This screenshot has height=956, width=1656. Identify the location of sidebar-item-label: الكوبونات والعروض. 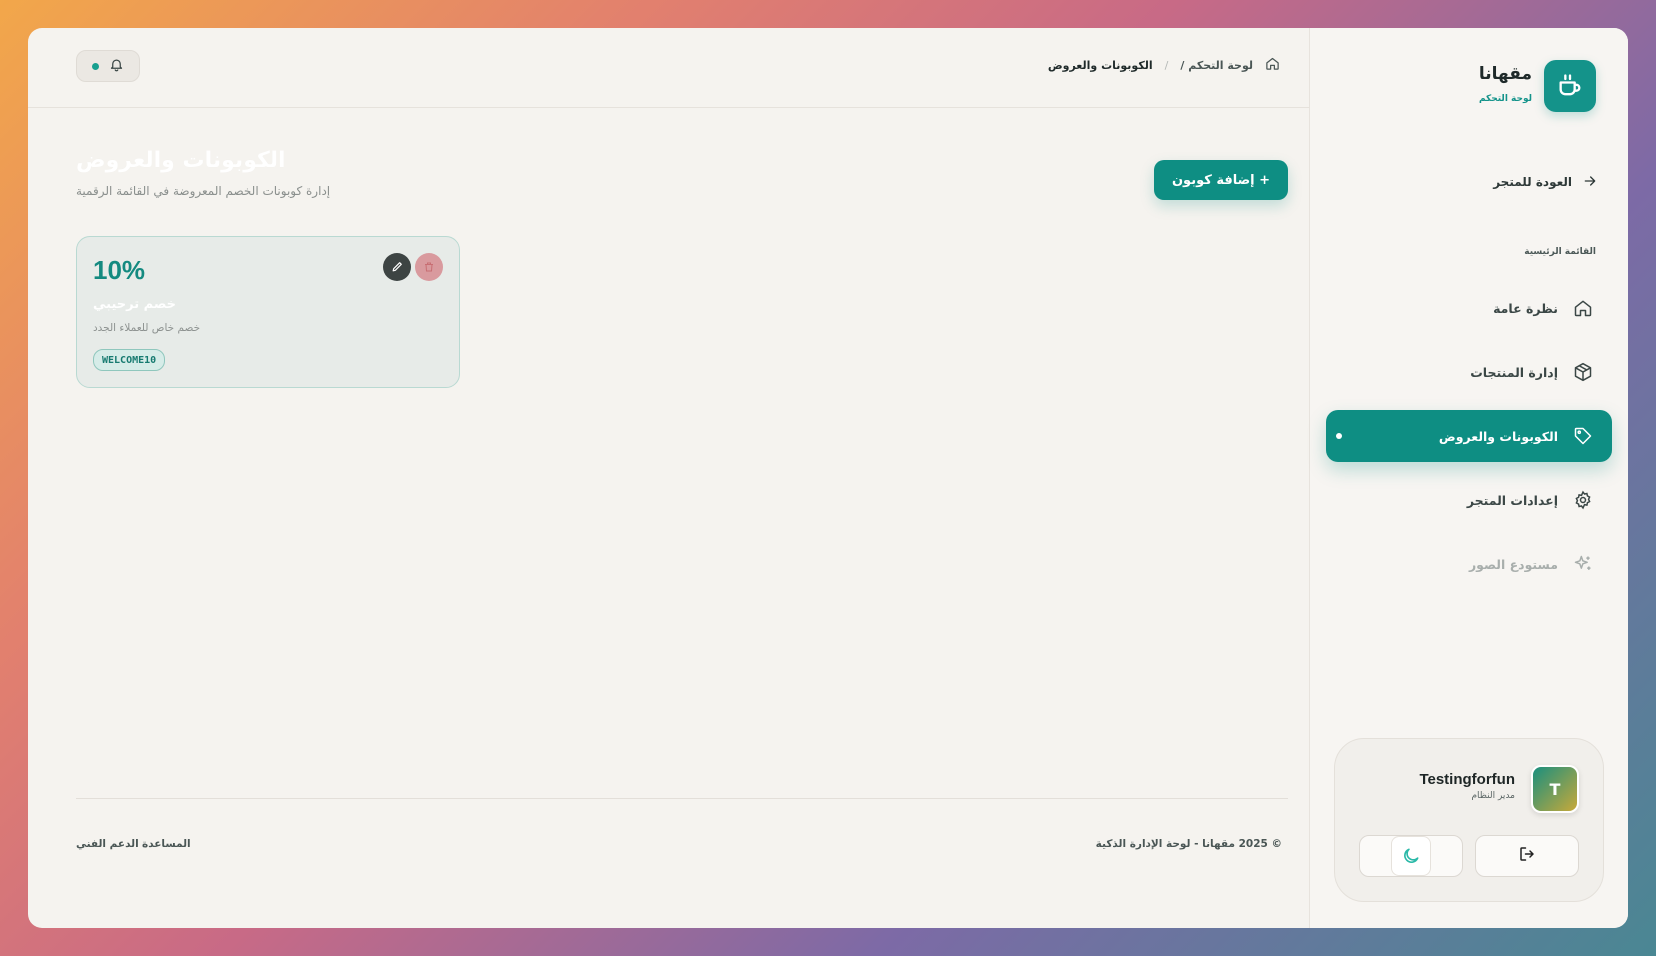
(1498, 436).